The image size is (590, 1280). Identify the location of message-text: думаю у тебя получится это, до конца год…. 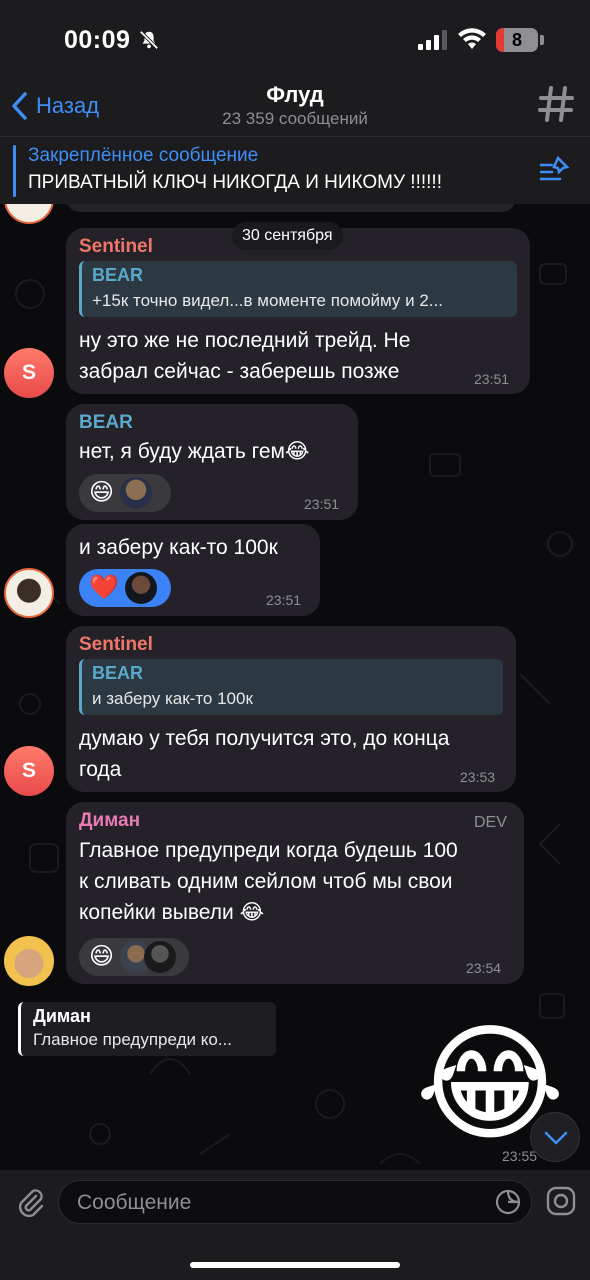
(264, 754).